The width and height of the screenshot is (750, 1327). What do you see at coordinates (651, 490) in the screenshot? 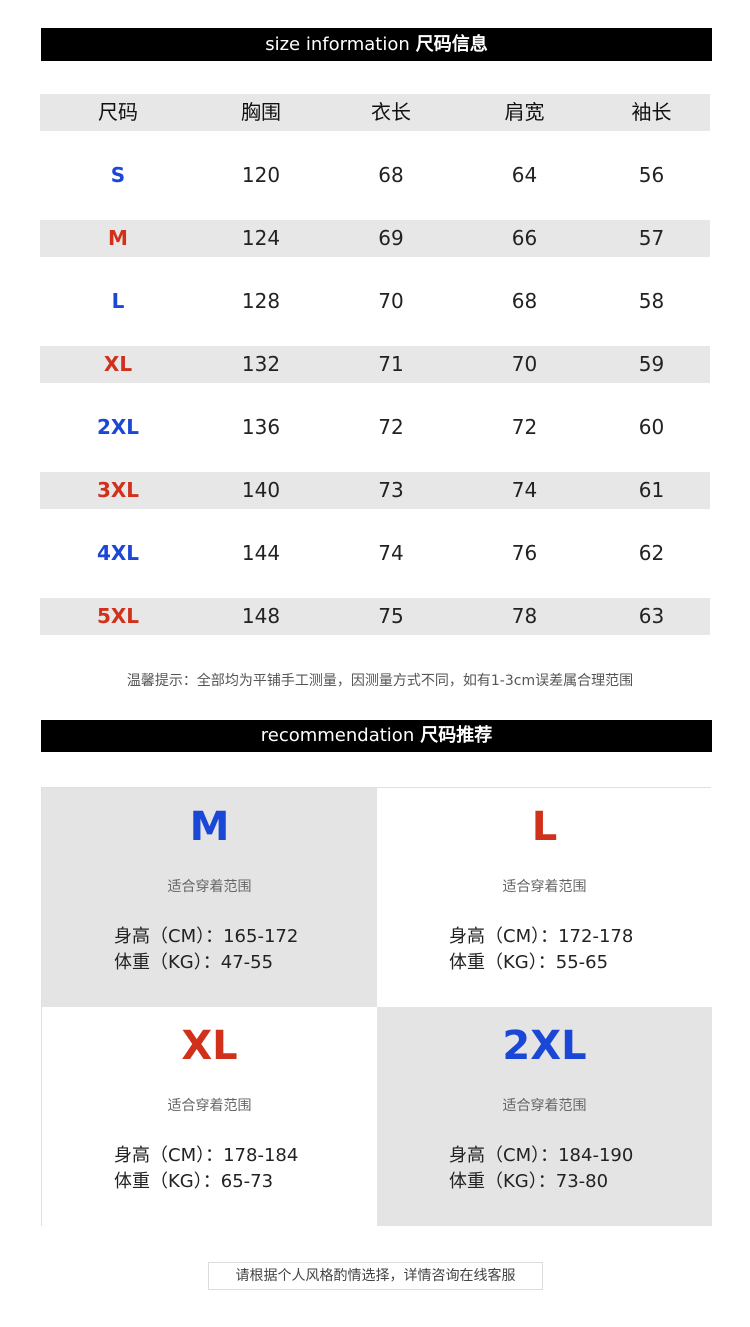
I see `cell-sleeve: 61` at bounding box center [651, 490].